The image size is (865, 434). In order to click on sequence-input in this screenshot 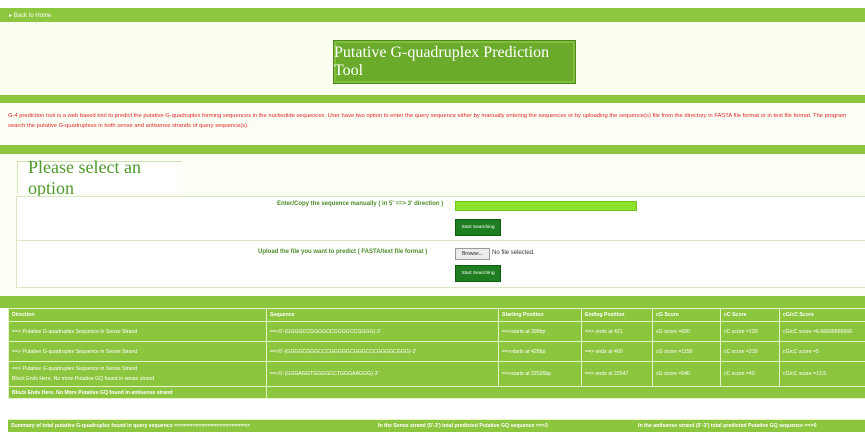, I will do `click(546, 206)`.